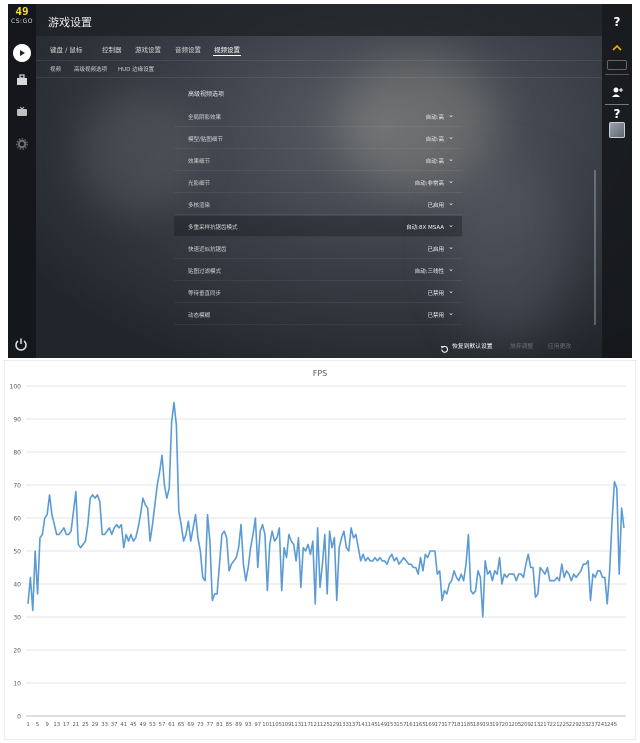 This screenshot has height=743, width=640. I want to click on y-tick-label: 20, so click(17, 651).